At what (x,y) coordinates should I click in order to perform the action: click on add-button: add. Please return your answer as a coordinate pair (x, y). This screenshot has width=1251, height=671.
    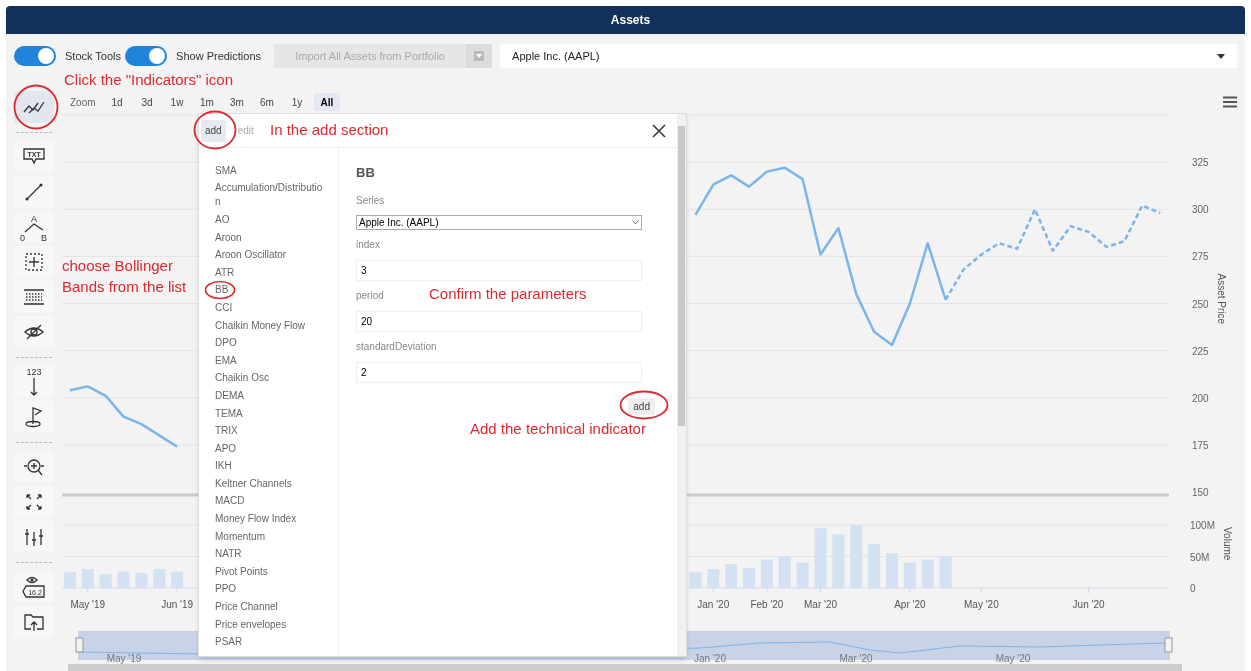
    Looking at the image, I should click on (641, 406).